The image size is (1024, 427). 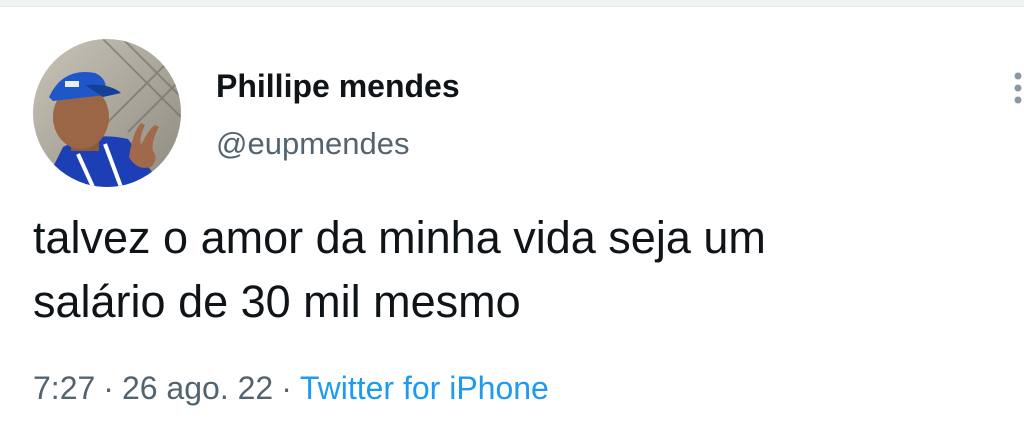 What do you see at coordinates (197, 388) in the screenshot?
I see `tweet-date: 26 ago. 22` at bounding box center [197, 388].